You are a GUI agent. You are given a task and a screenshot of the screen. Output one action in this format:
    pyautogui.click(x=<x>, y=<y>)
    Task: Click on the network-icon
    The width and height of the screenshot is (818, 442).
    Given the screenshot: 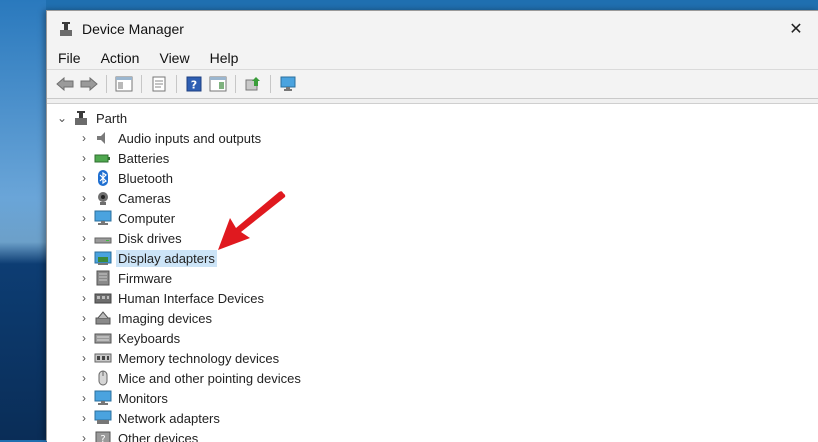 What is the action you would take?
    pyautogui.click(x=103, y=418)
    